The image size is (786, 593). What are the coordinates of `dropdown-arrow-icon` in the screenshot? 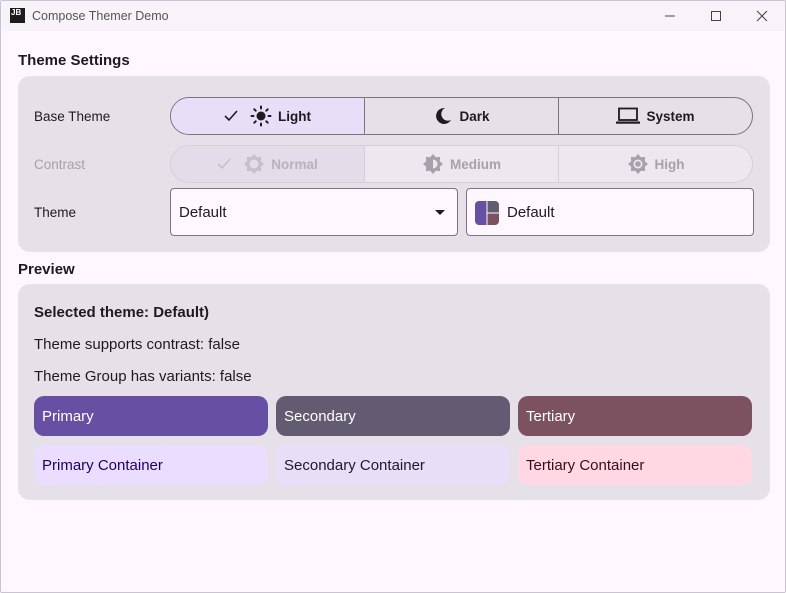 It's located at (440, 212).